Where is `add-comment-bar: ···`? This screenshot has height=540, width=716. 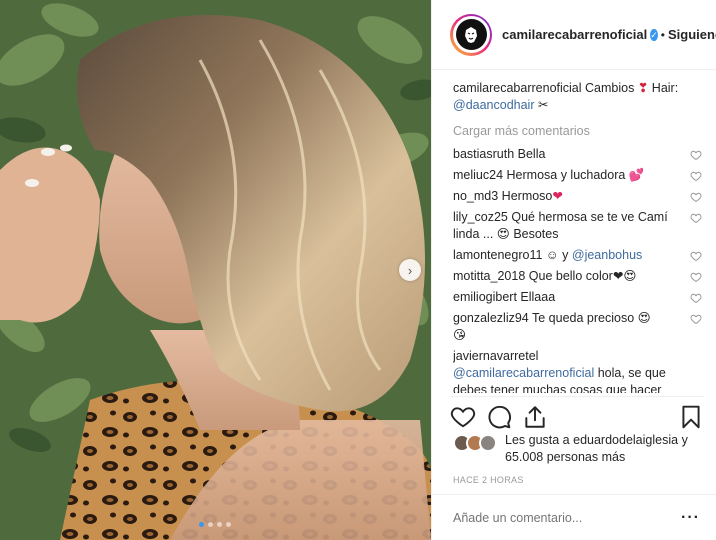 add-comment-bar: ··· is located at coordinates (574, 517).